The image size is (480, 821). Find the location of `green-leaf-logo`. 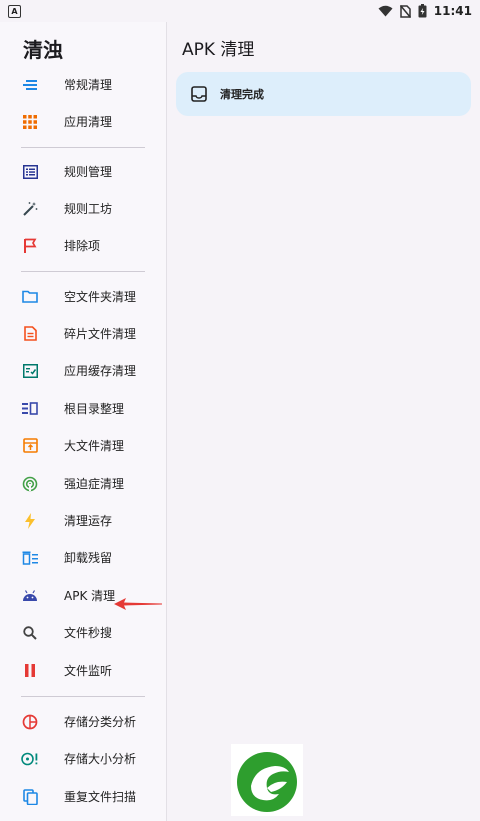

green-leaf-logo is located at coordinates (267, 780).